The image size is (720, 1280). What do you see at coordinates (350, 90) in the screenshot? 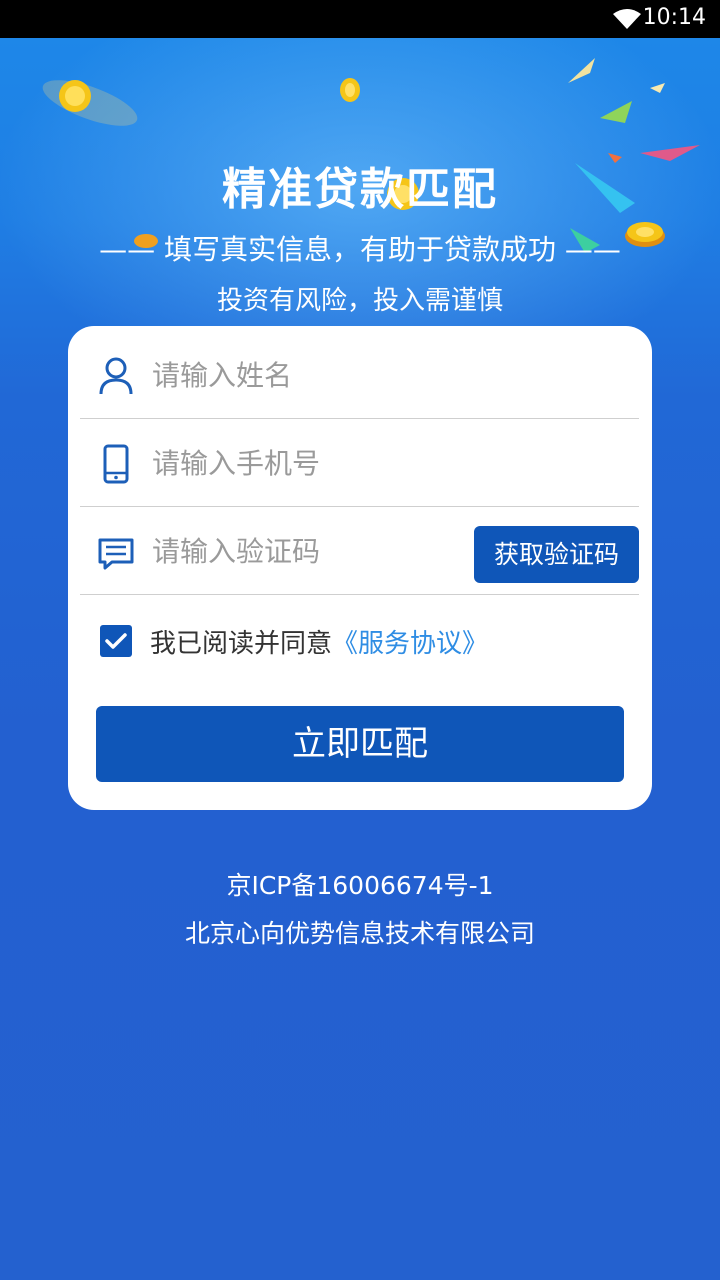
I see `coin-icon` at bounding box center [350, 90].